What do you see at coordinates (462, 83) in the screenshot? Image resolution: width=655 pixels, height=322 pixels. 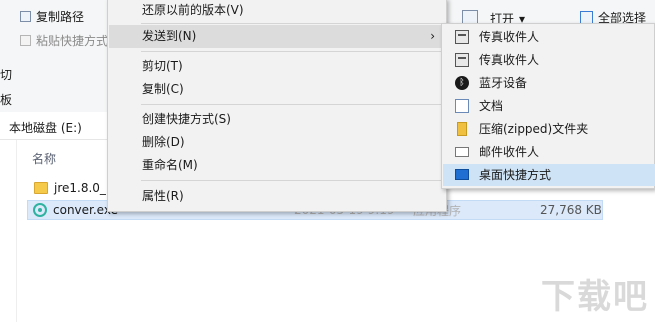 I see `bluetooth-icon: ᛒ` at bounding box center [462, 83].